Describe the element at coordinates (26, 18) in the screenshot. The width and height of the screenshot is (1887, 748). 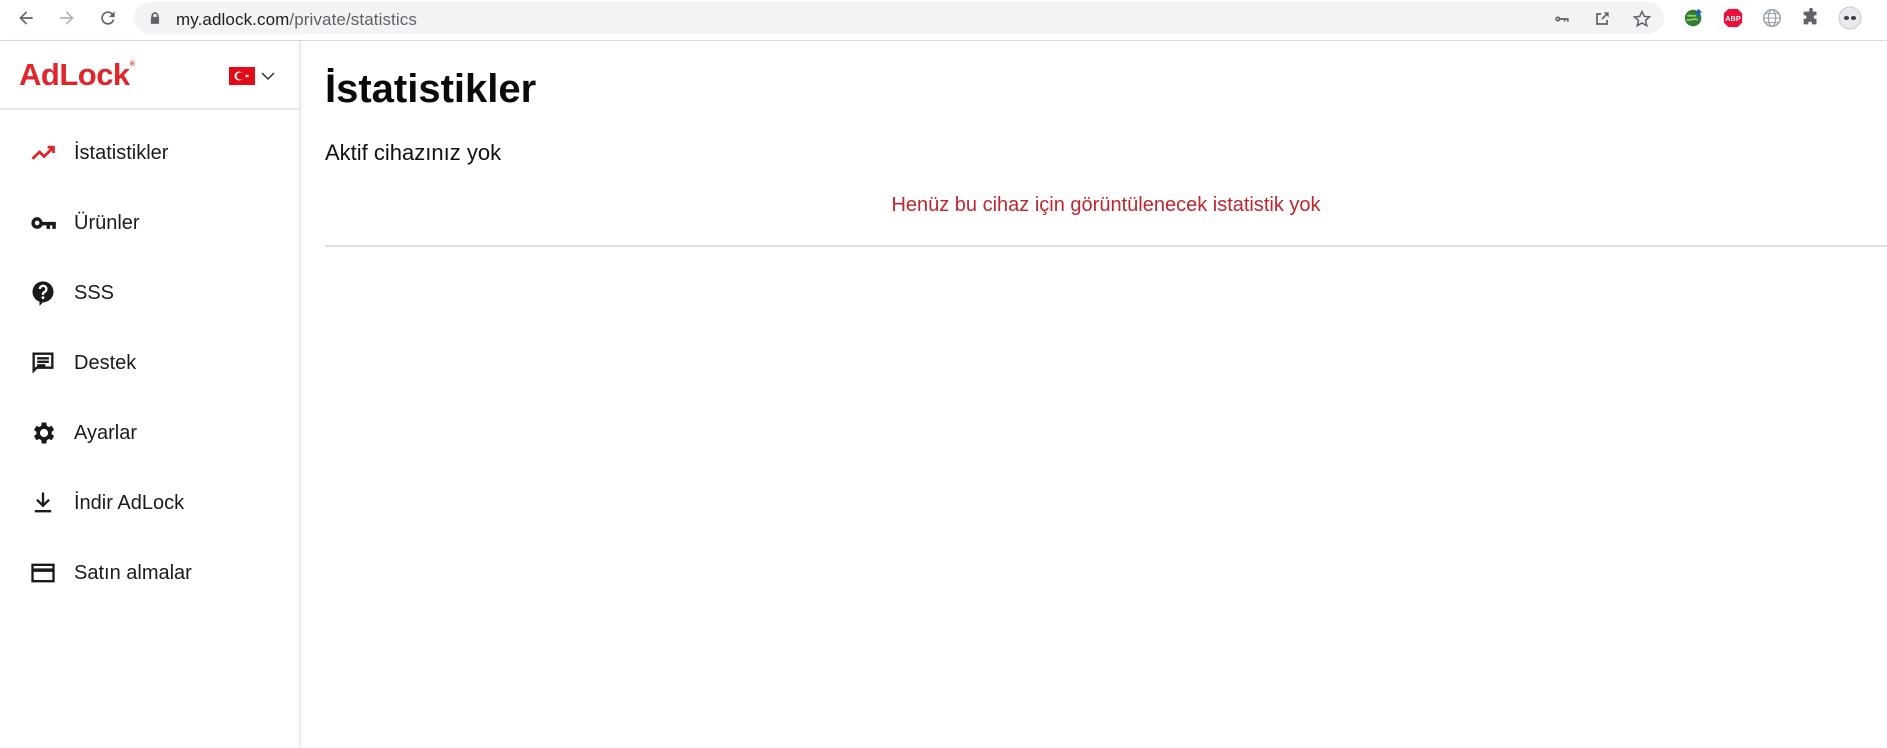
I see `back-arrow-icon` at that location.